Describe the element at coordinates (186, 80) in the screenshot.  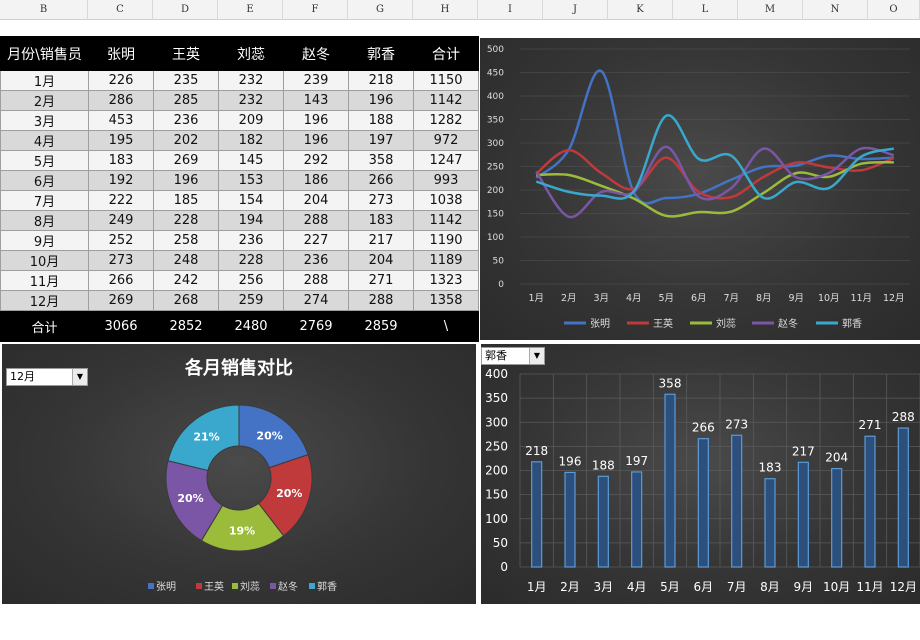
I see `value-cell: 235` at that location.